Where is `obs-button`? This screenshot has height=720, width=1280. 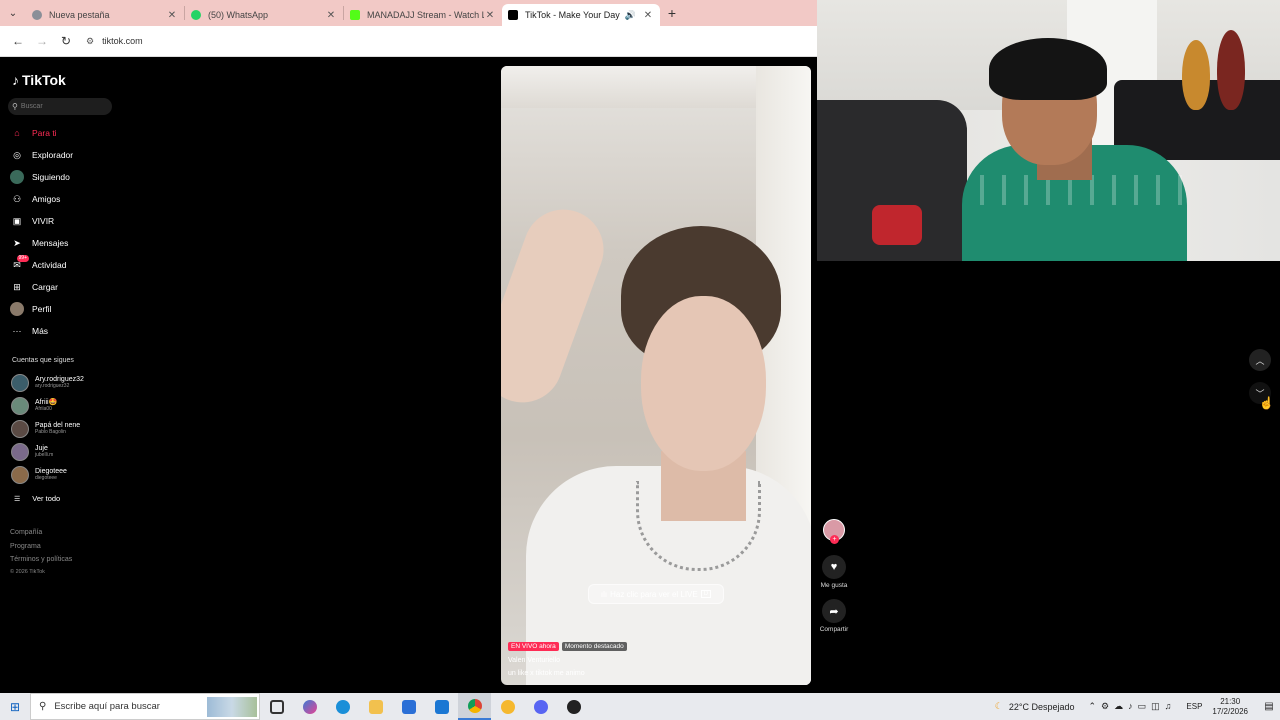
obs-button is located at coordinates (573, 706).